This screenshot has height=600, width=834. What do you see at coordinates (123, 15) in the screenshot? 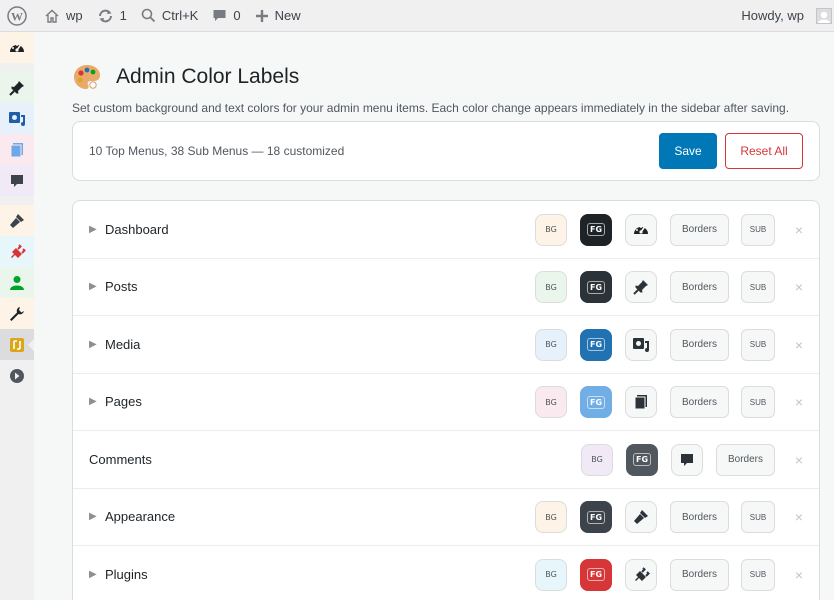
I see `updates-count: 1` at bounding box center [123, 15].